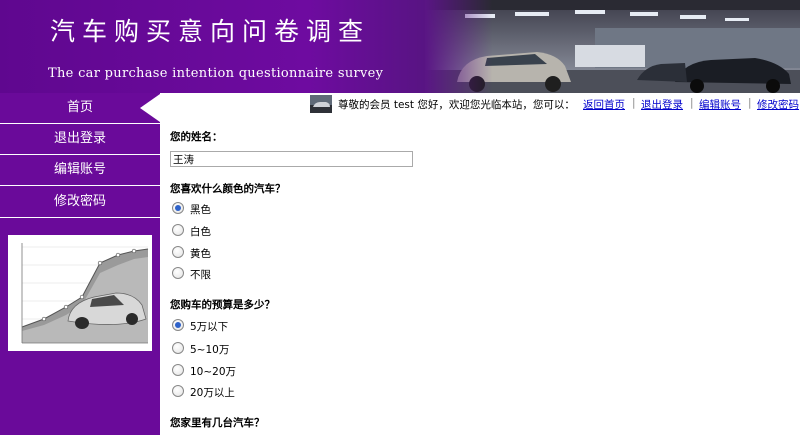 The image size is (800, 435). What do you see at coordinates (200, 254) in the screenshot?
I see `option-label: 黄色` at bounding box center [200, 254].